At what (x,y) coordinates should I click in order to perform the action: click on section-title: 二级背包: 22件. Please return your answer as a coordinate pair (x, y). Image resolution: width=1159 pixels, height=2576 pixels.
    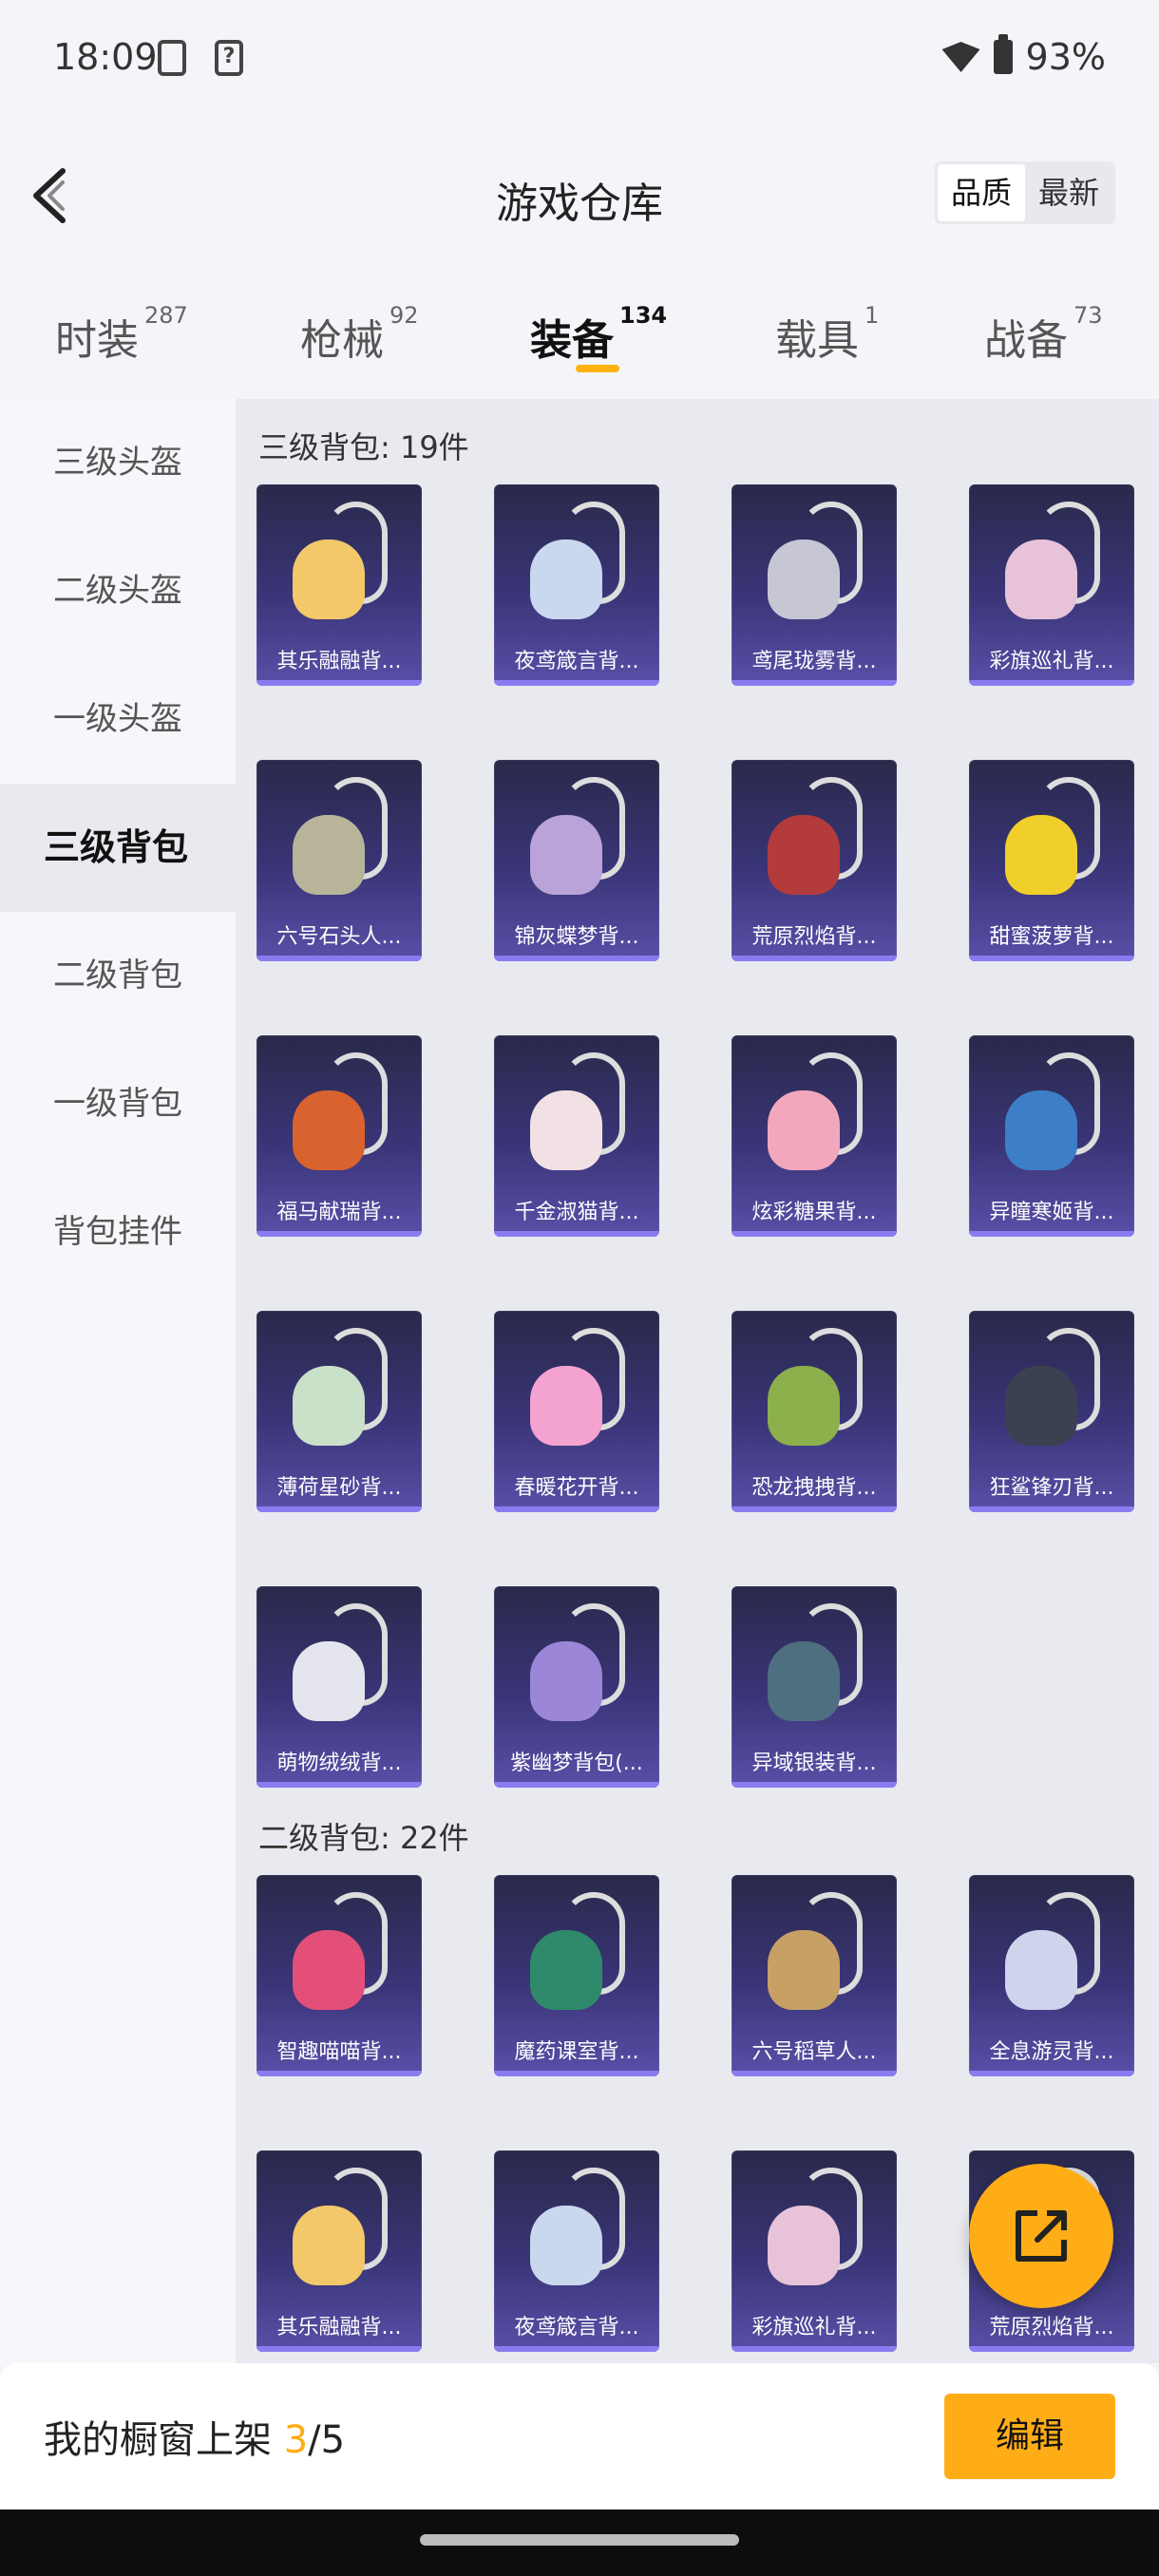
    Looking at the image, I should click on (363, 1838).